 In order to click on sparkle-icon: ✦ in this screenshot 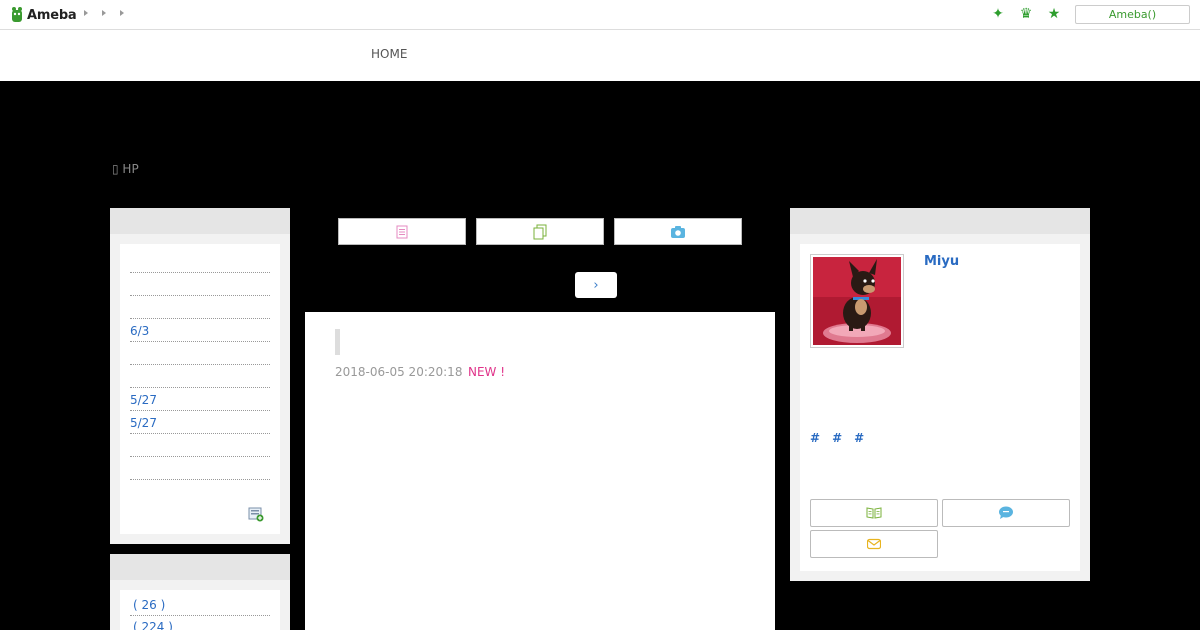, I will do `click(998, 14)`.